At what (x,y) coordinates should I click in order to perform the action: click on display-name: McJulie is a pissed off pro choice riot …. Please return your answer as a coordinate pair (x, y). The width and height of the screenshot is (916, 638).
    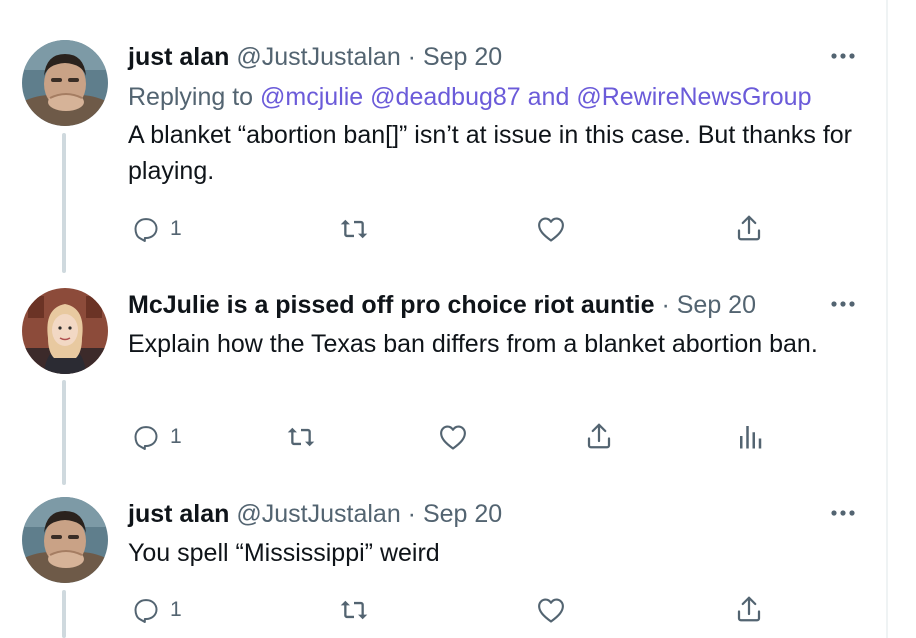
    Looking at the image, I should click on (391, 305).